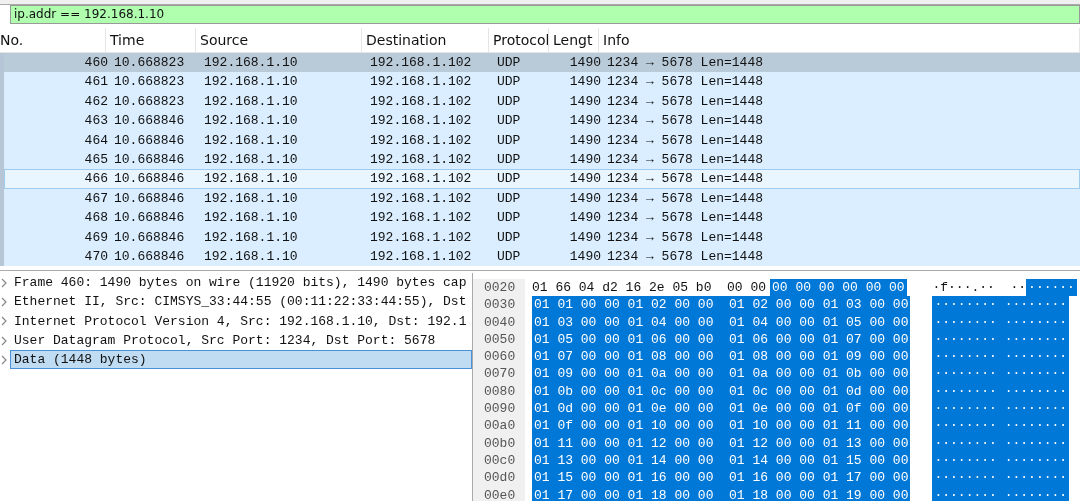 The height and width of the screenshot is (501, 1080). What do you see at coordinates (500, 322) in the screenshot?
I see `offset-label: 0040` at bounding box center [500, 322].